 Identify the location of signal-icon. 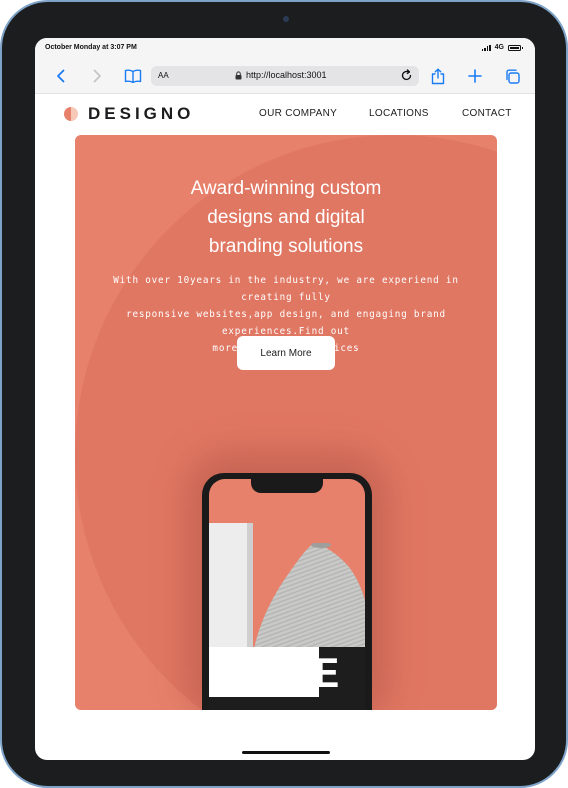
(486, 47).